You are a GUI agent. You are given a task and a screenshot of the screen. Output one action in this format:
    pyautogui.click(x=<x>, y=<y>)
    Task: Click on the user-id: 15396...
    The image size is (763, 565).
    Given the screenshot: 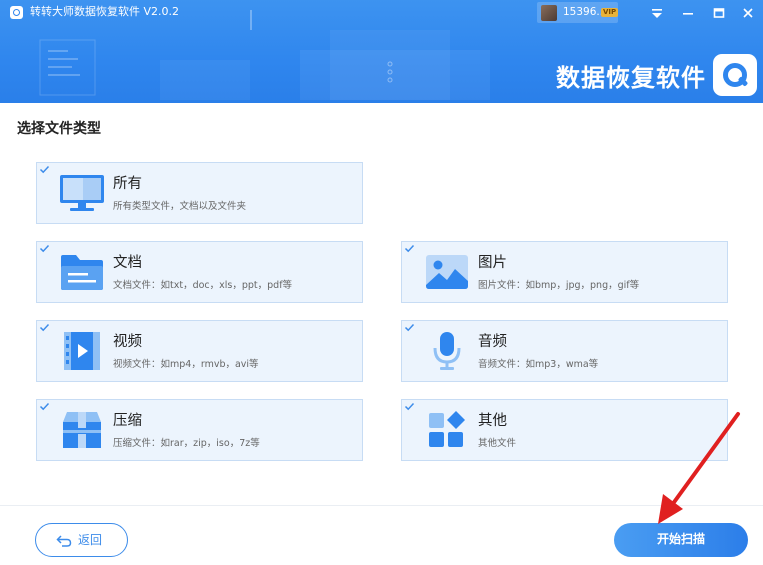 What is the action you would take?
    pyautogui.click(x=585, y=12)
    